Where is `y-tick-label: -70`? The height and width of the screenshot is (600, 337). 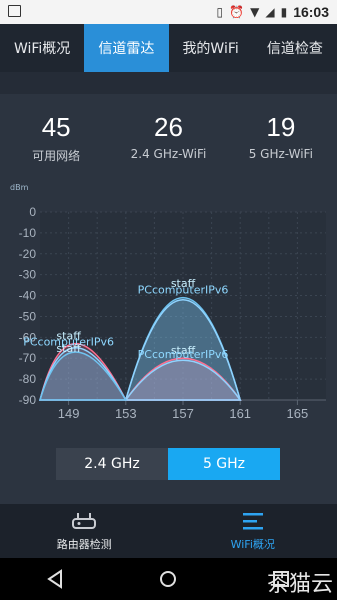 y-tick-label: -70 is located at coordinates (28, 358).